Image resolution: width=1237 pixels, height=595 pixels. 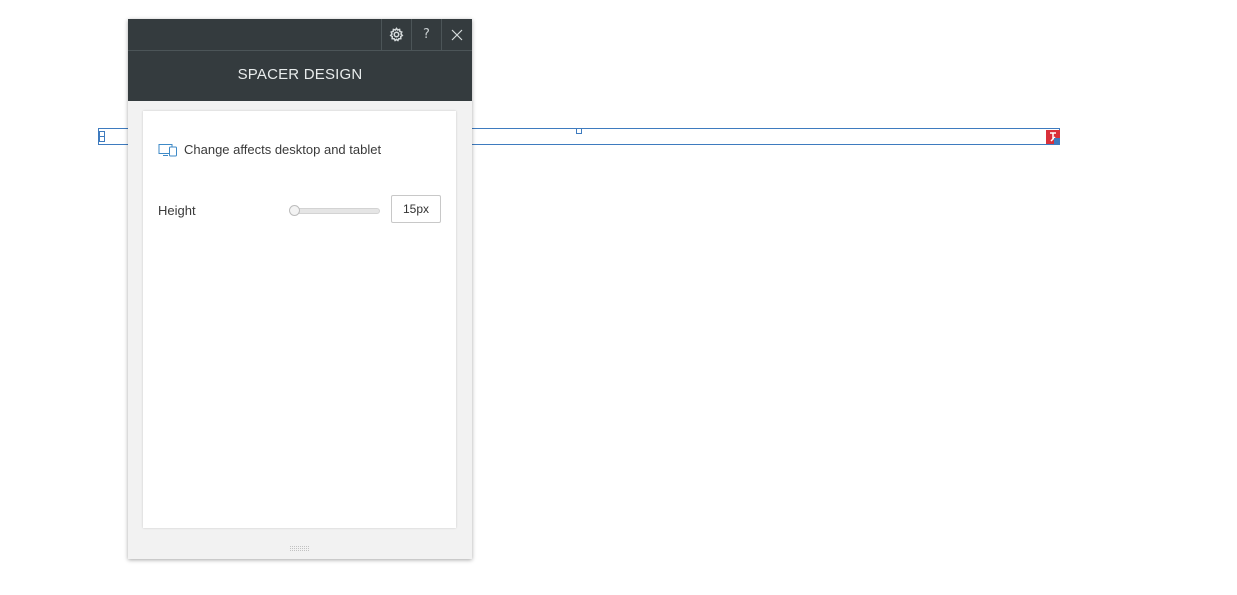 I want to click on height-value-input, so click(x=416, y=209).